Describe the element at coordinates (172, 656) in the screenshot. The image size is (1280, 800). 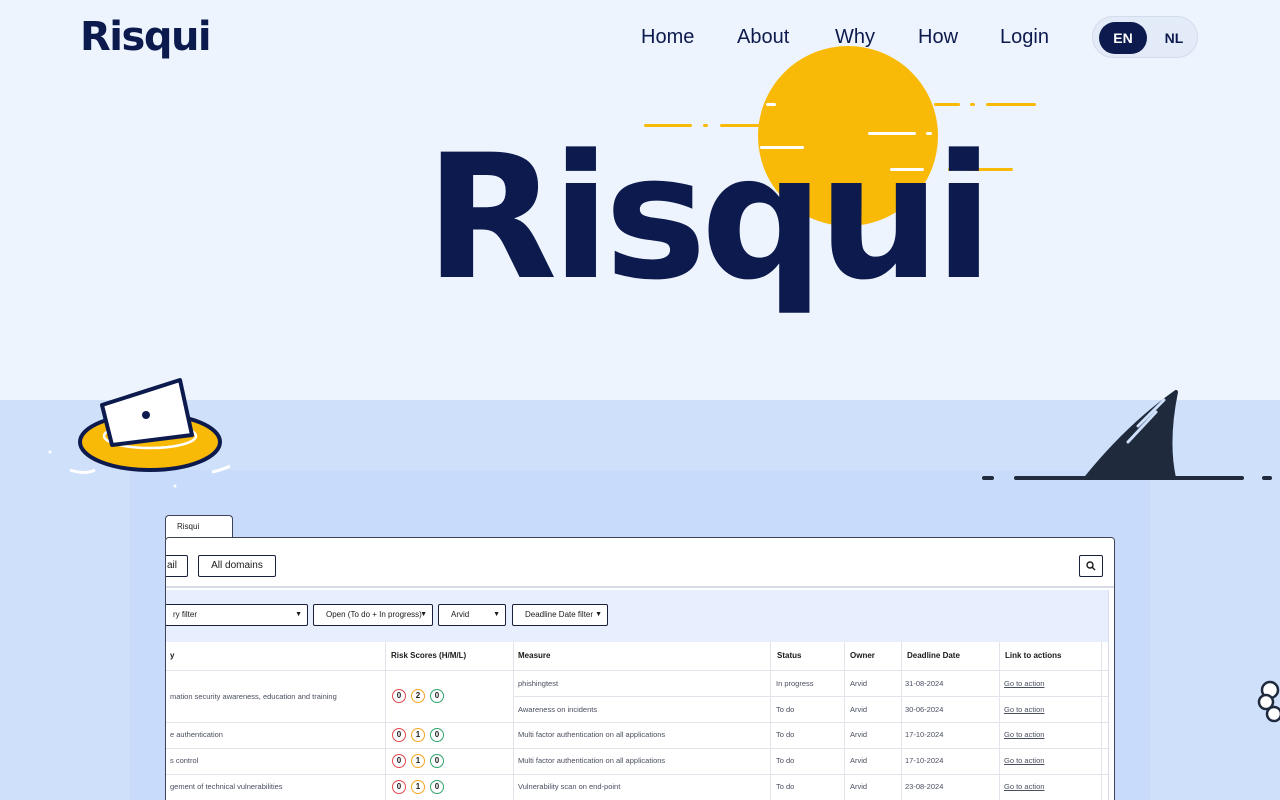
I see `column-header-category: y` at that location.